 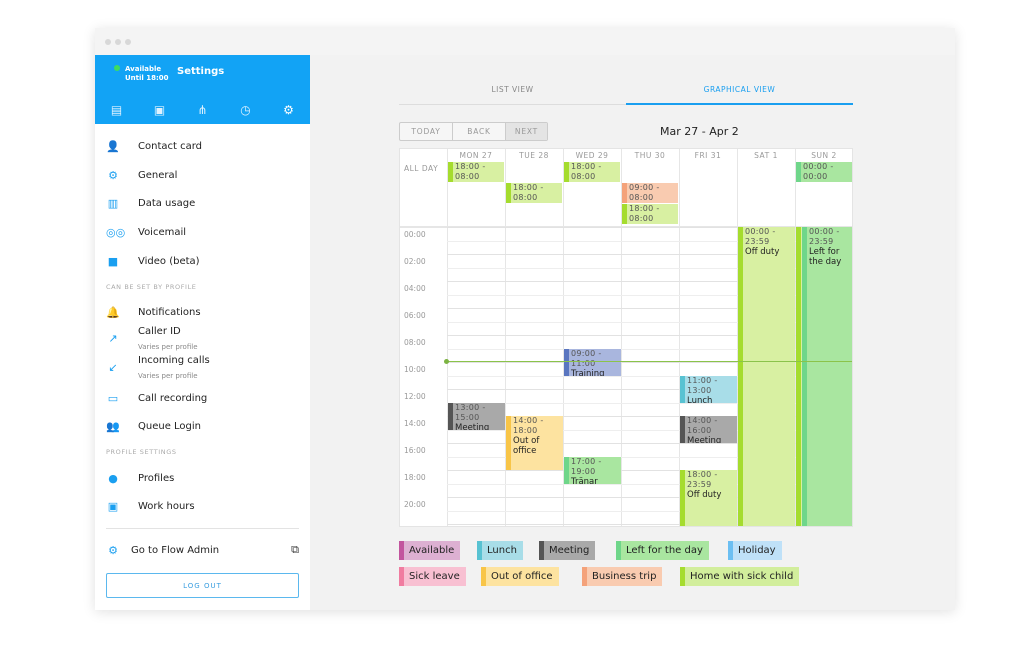 I want to click on sidebar-tab: ⚙, so click(x=288, y=110).